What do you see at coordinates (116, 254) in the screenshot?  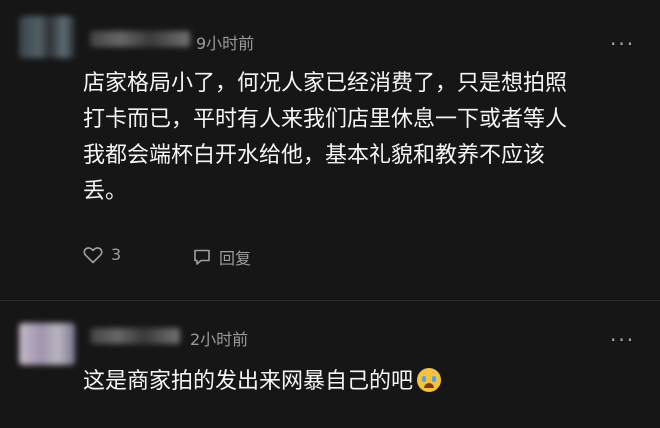 I see `like-count: 3` at bounding box center [116, 254].